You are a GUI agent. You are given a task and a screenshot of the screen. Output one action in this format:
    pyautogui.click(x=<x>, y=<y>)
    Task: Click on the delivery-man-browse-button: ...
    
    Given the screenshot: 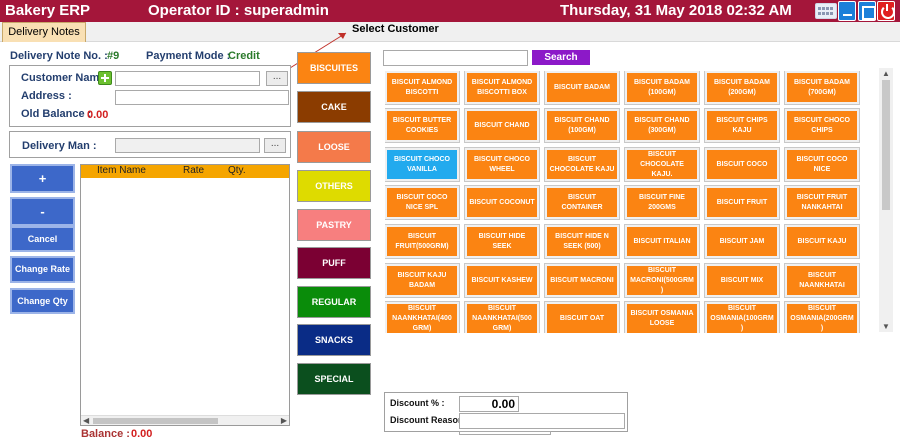 What is the action you would take?
    pyautogui.click(x=275, y=145)
    